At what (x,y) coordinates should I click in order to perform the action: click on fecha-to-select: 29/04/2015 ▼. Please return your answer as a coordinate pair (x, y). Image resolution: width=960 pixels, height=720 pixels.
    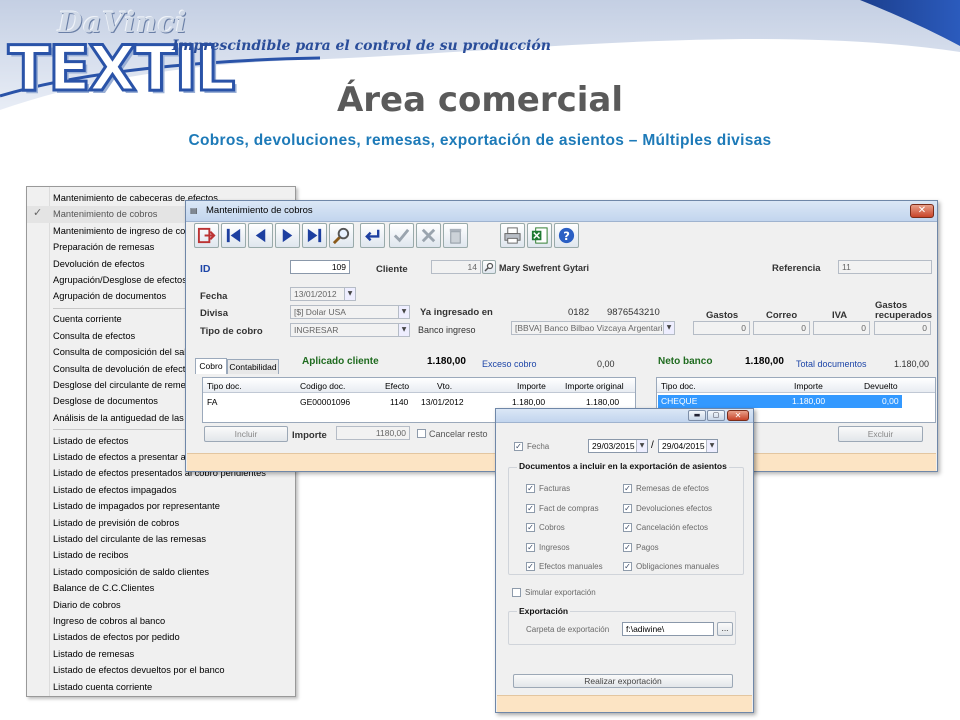
    Looking at the image, I should click on (688, 446).